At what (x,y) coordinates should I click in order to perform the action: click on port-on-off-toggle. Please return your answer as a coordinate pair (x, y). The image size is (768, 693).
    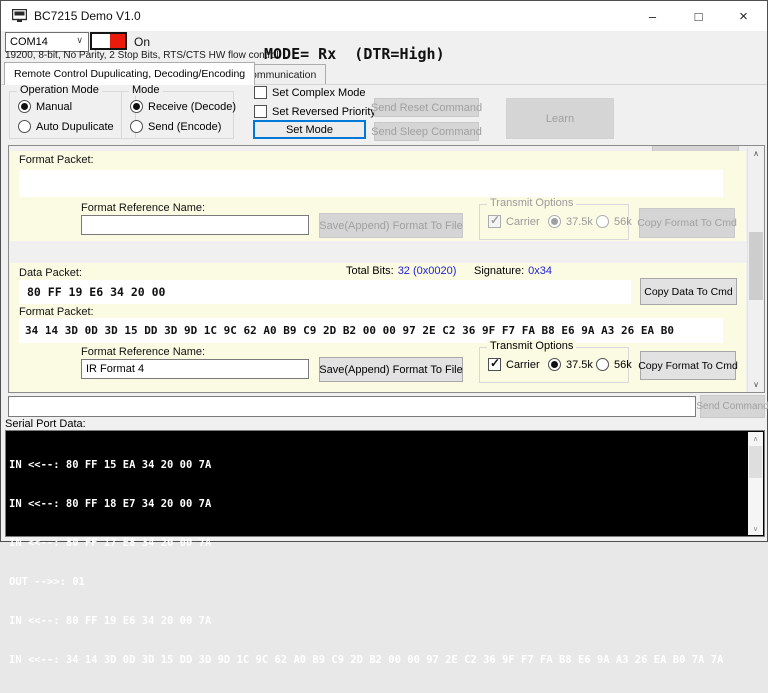
    Looking at the image, I should click on (108, 41).